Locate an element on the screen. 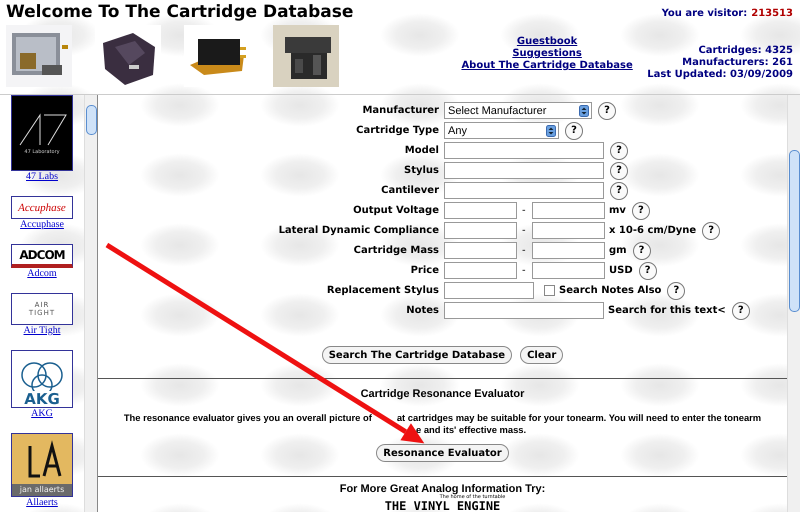 The image size is (800, 512). resonance-button: Resonance Evaluator is located at coordinates (442, 453).